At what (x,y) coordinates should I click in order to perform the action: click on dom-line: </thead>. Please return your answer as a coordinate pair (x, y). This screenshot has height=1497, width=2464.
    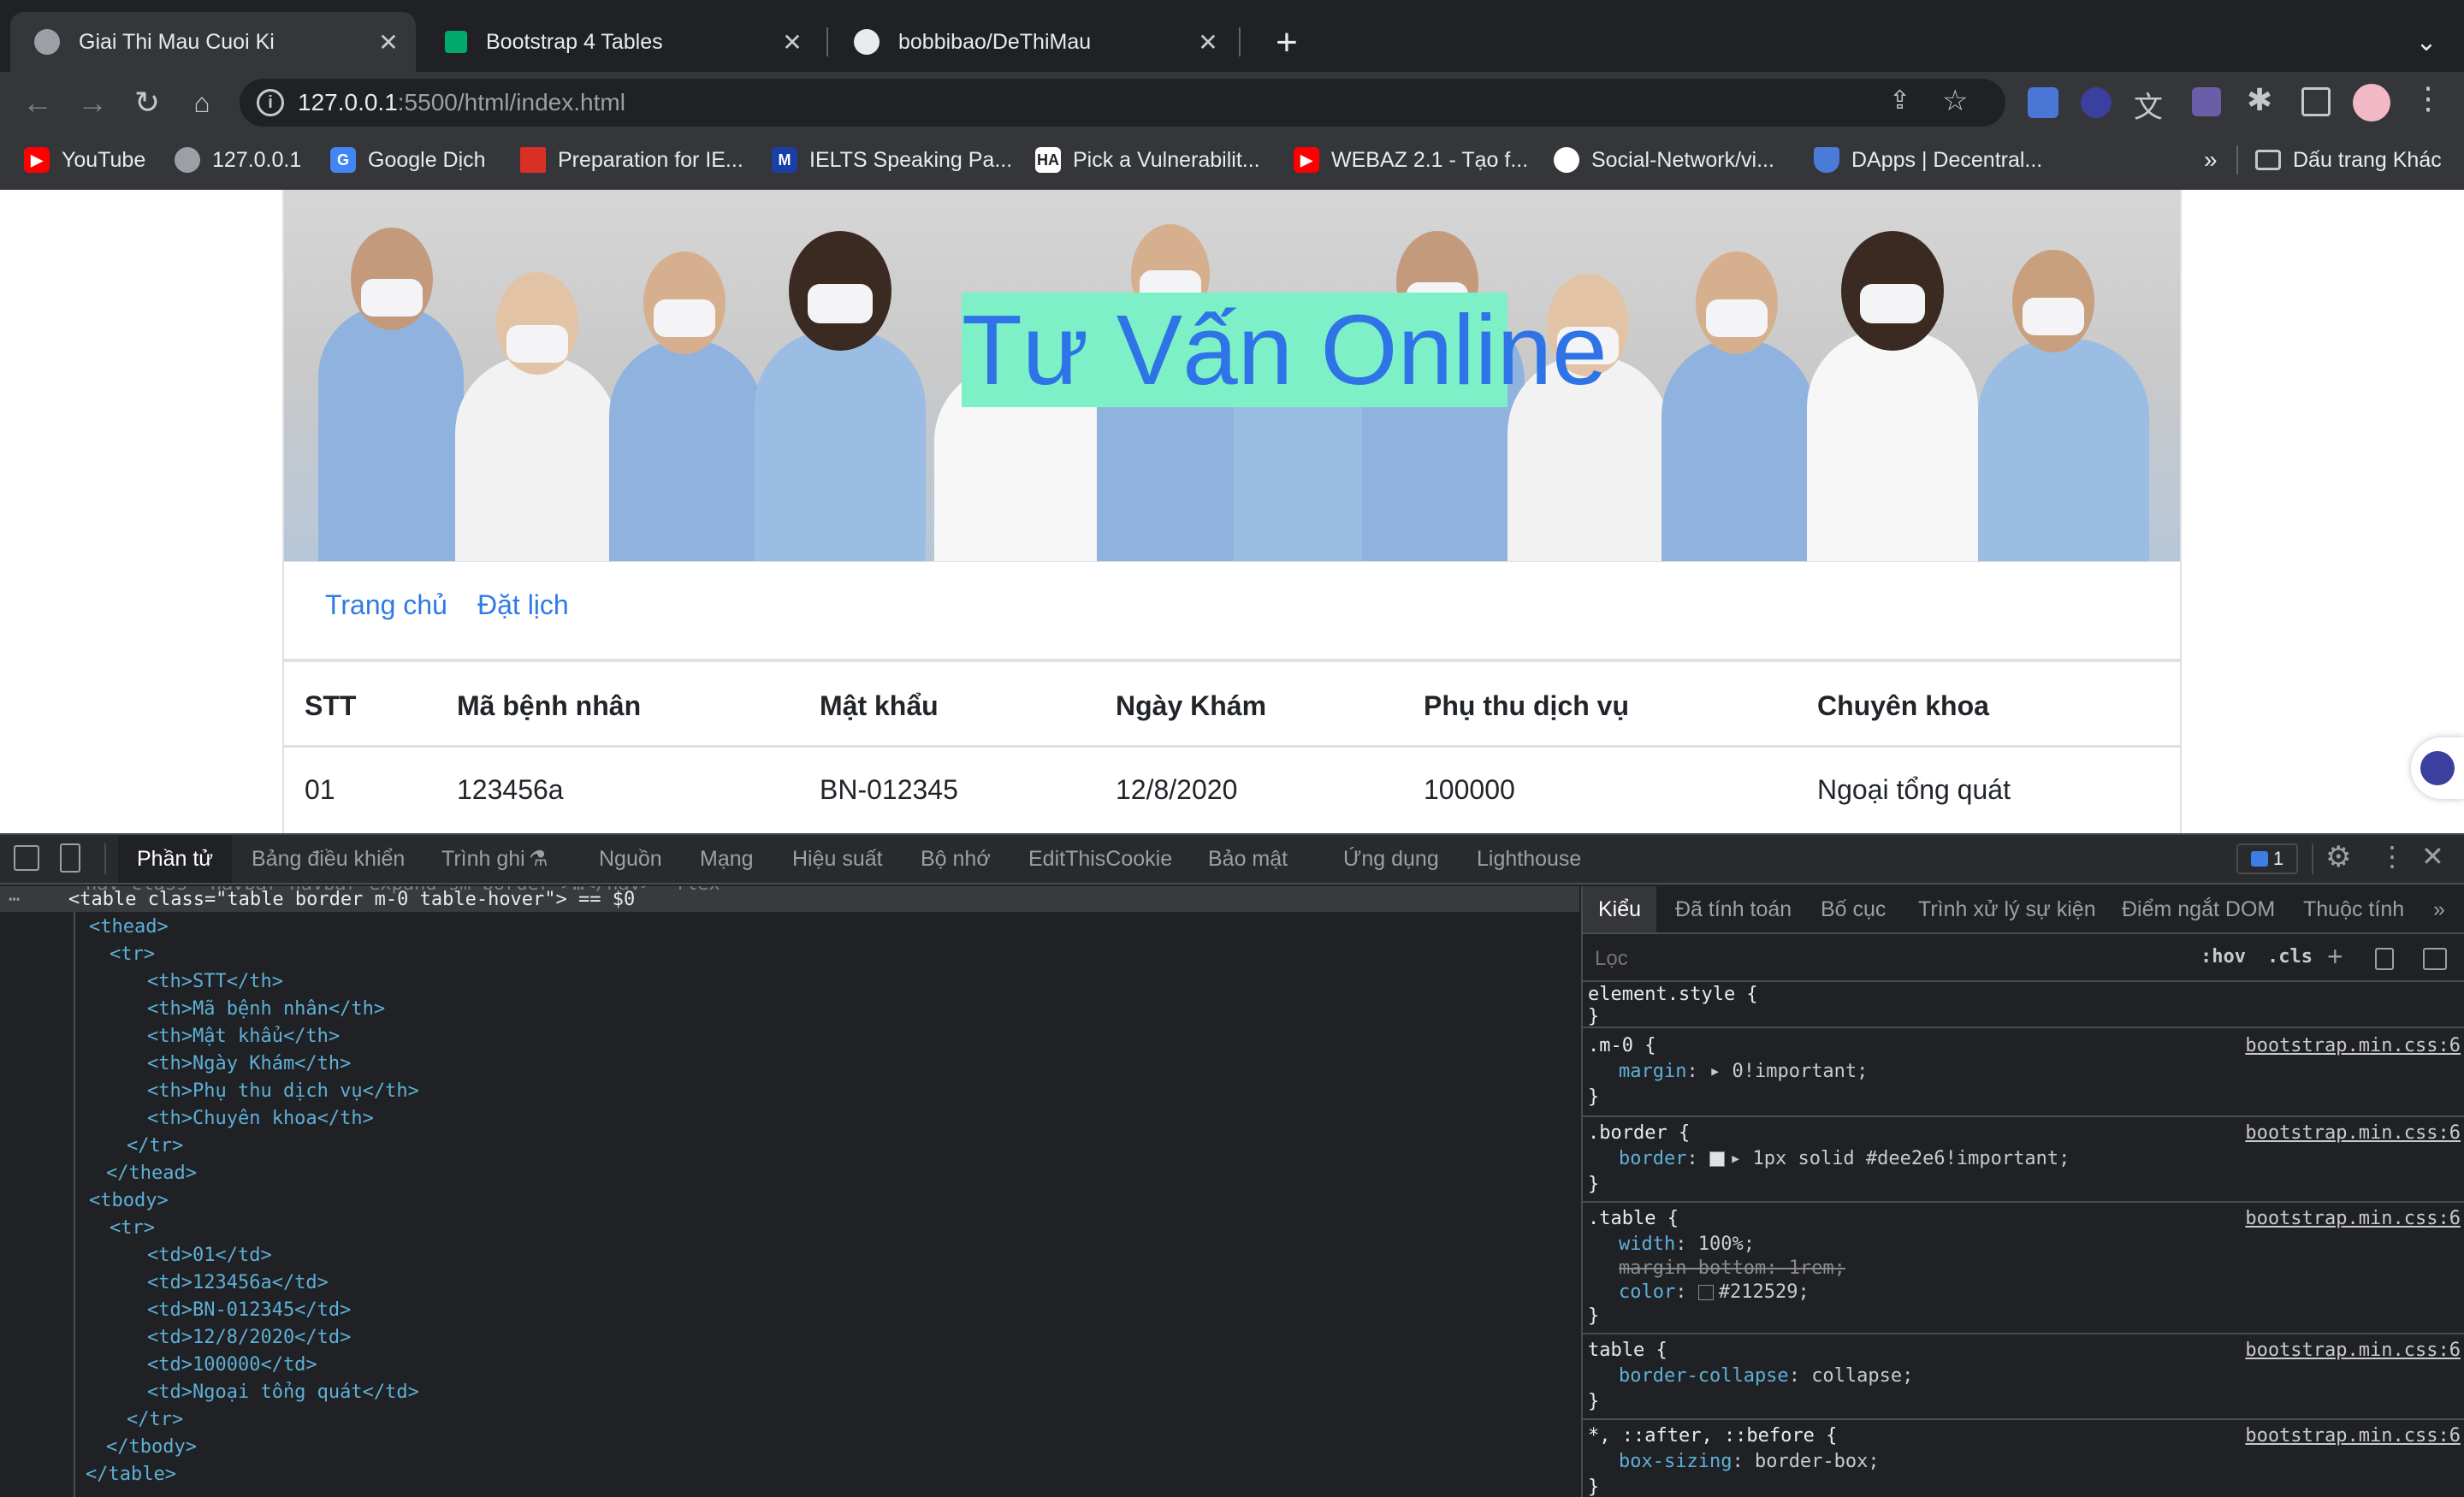
    Looking at the image, I should click on (151, 1173).